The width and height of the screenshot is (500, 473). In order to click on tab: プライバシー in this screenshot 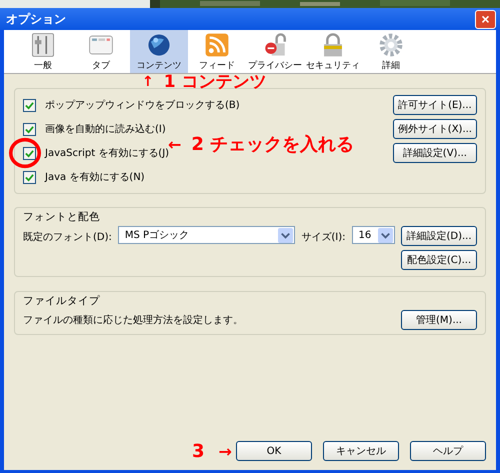, I will do `click(275, 51)`.